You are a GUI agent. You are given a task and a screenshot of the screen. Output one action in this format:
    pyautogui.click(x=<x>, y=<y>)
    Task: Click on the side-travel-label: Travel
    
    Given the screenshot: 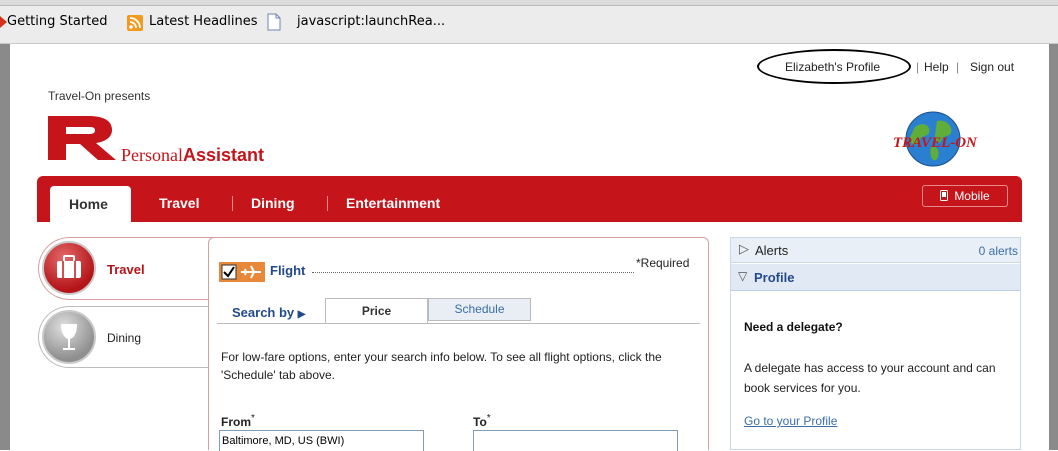 What is the action you would take?
    pyautogui.click(x=126, y=269)
    